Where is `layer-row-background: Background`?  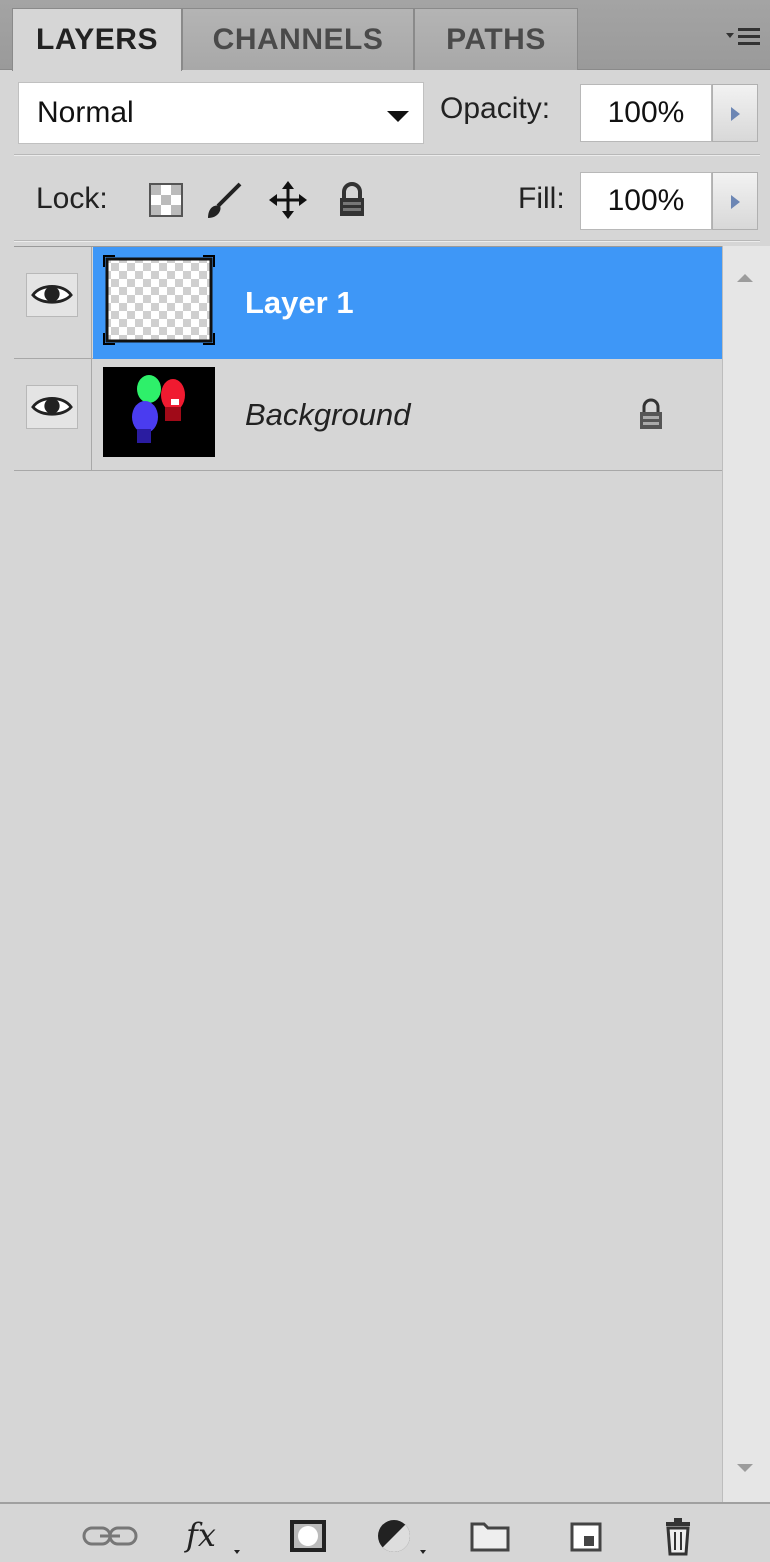 layer-row-background: Background is located at coordinates (368, 415).